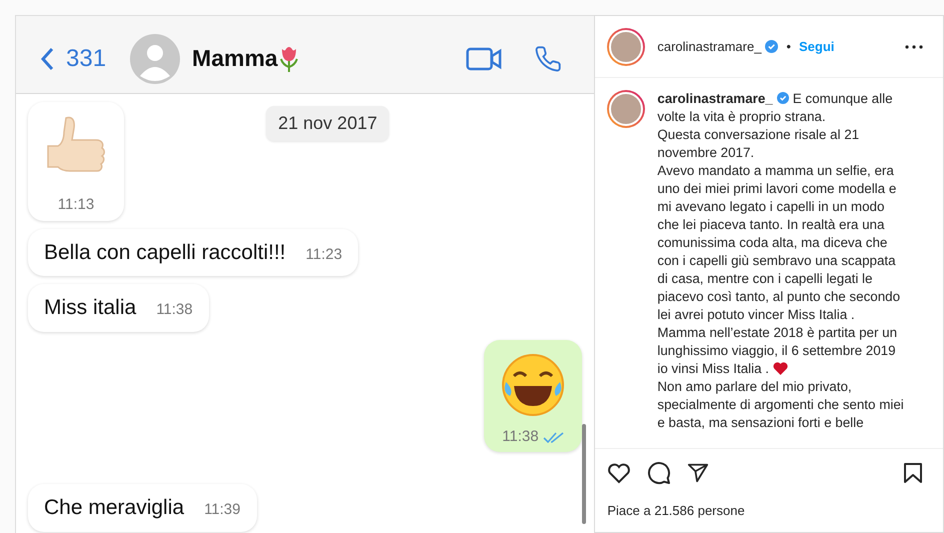 The width and height of the screenshot is (944, 533). Describe the element at coordinates (659, 472) in the screenshot. I see `comment-icon` at that location.